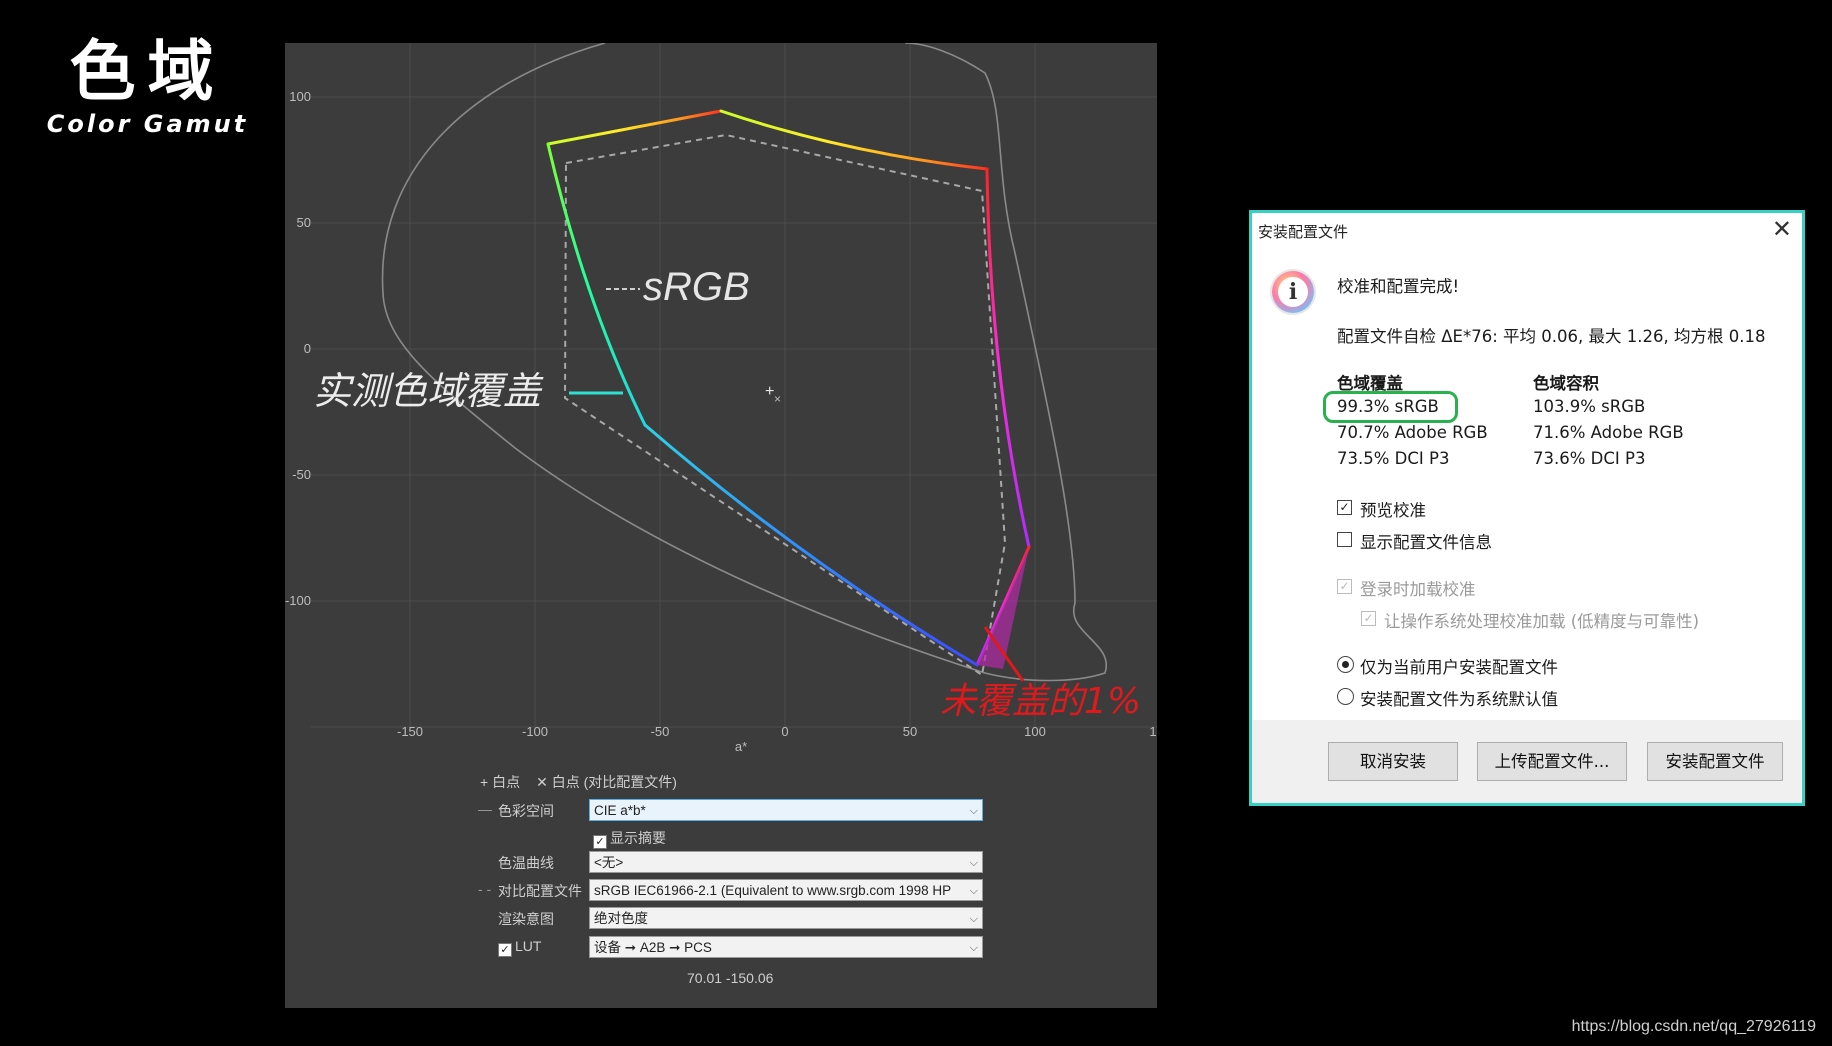  I want to click on install-system-default-radio, so click(1345, 696).